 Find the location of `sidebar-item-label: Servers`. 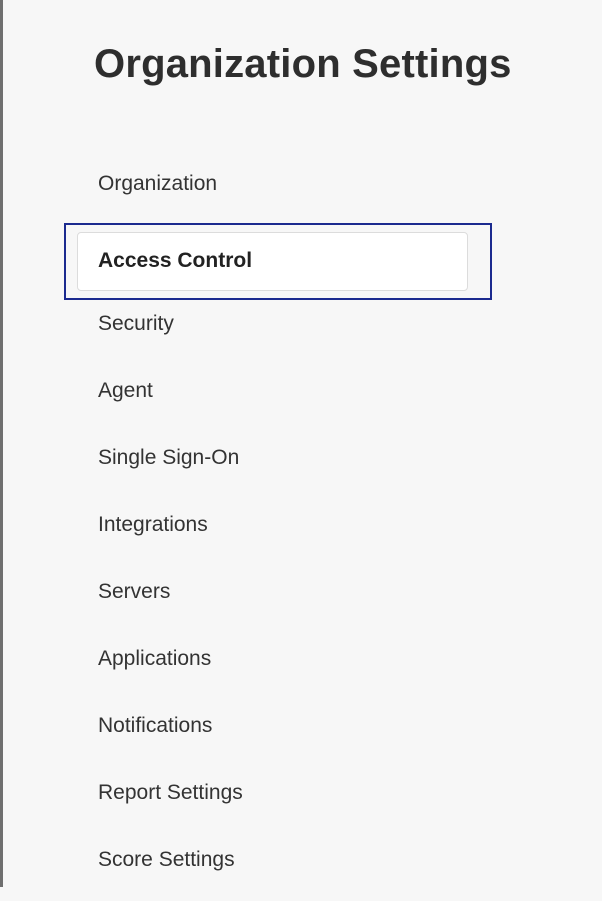

sidebar-item-label: Servers is located at coordinates (134, 591).